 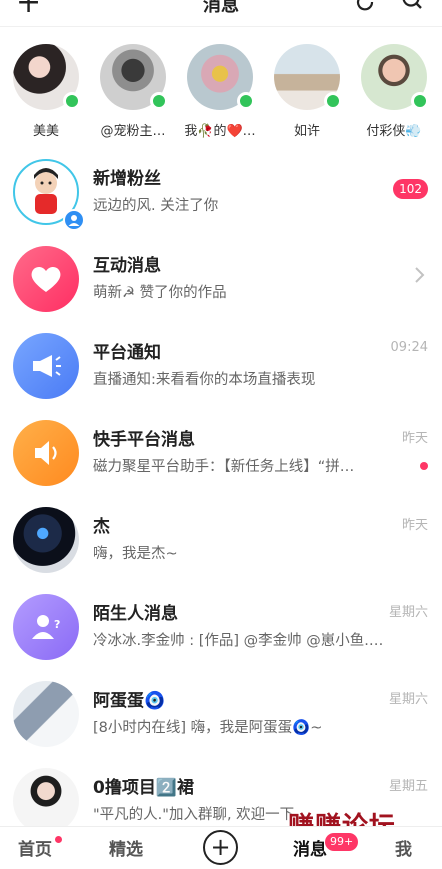 What do you see at coordinates (365, 7) in the screenshot?
I see `refresh-icon` at bounding box center [365, 7].